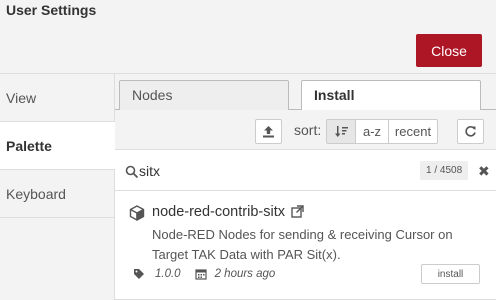 This screenshot has width=496, height=300. I want to click on sort-relevance-icon, so click(341, 131).